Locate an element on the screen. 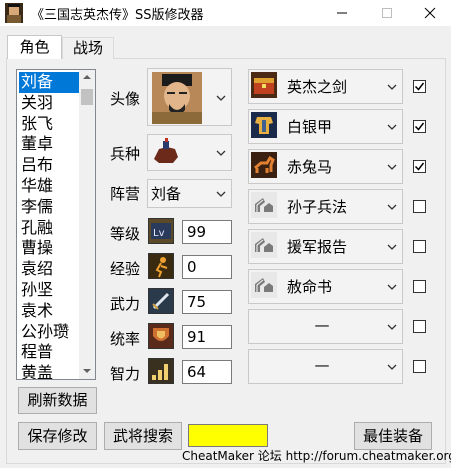  experience-icon is located at coordinates (161, 266).